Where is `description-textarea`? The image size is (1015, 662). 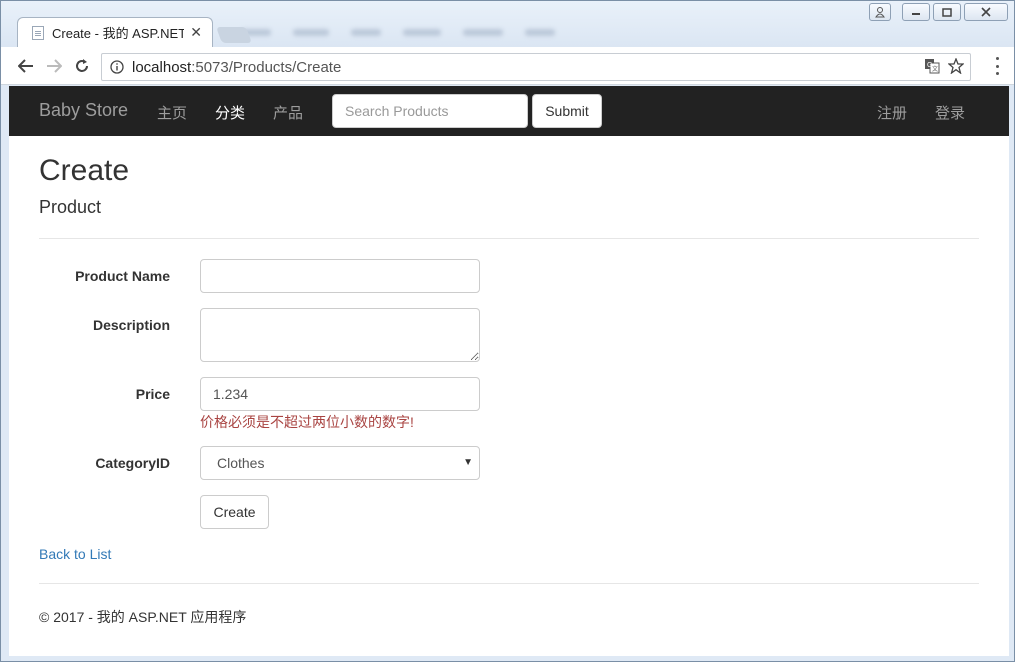
description-textarea is located at coordinates (340, 335).